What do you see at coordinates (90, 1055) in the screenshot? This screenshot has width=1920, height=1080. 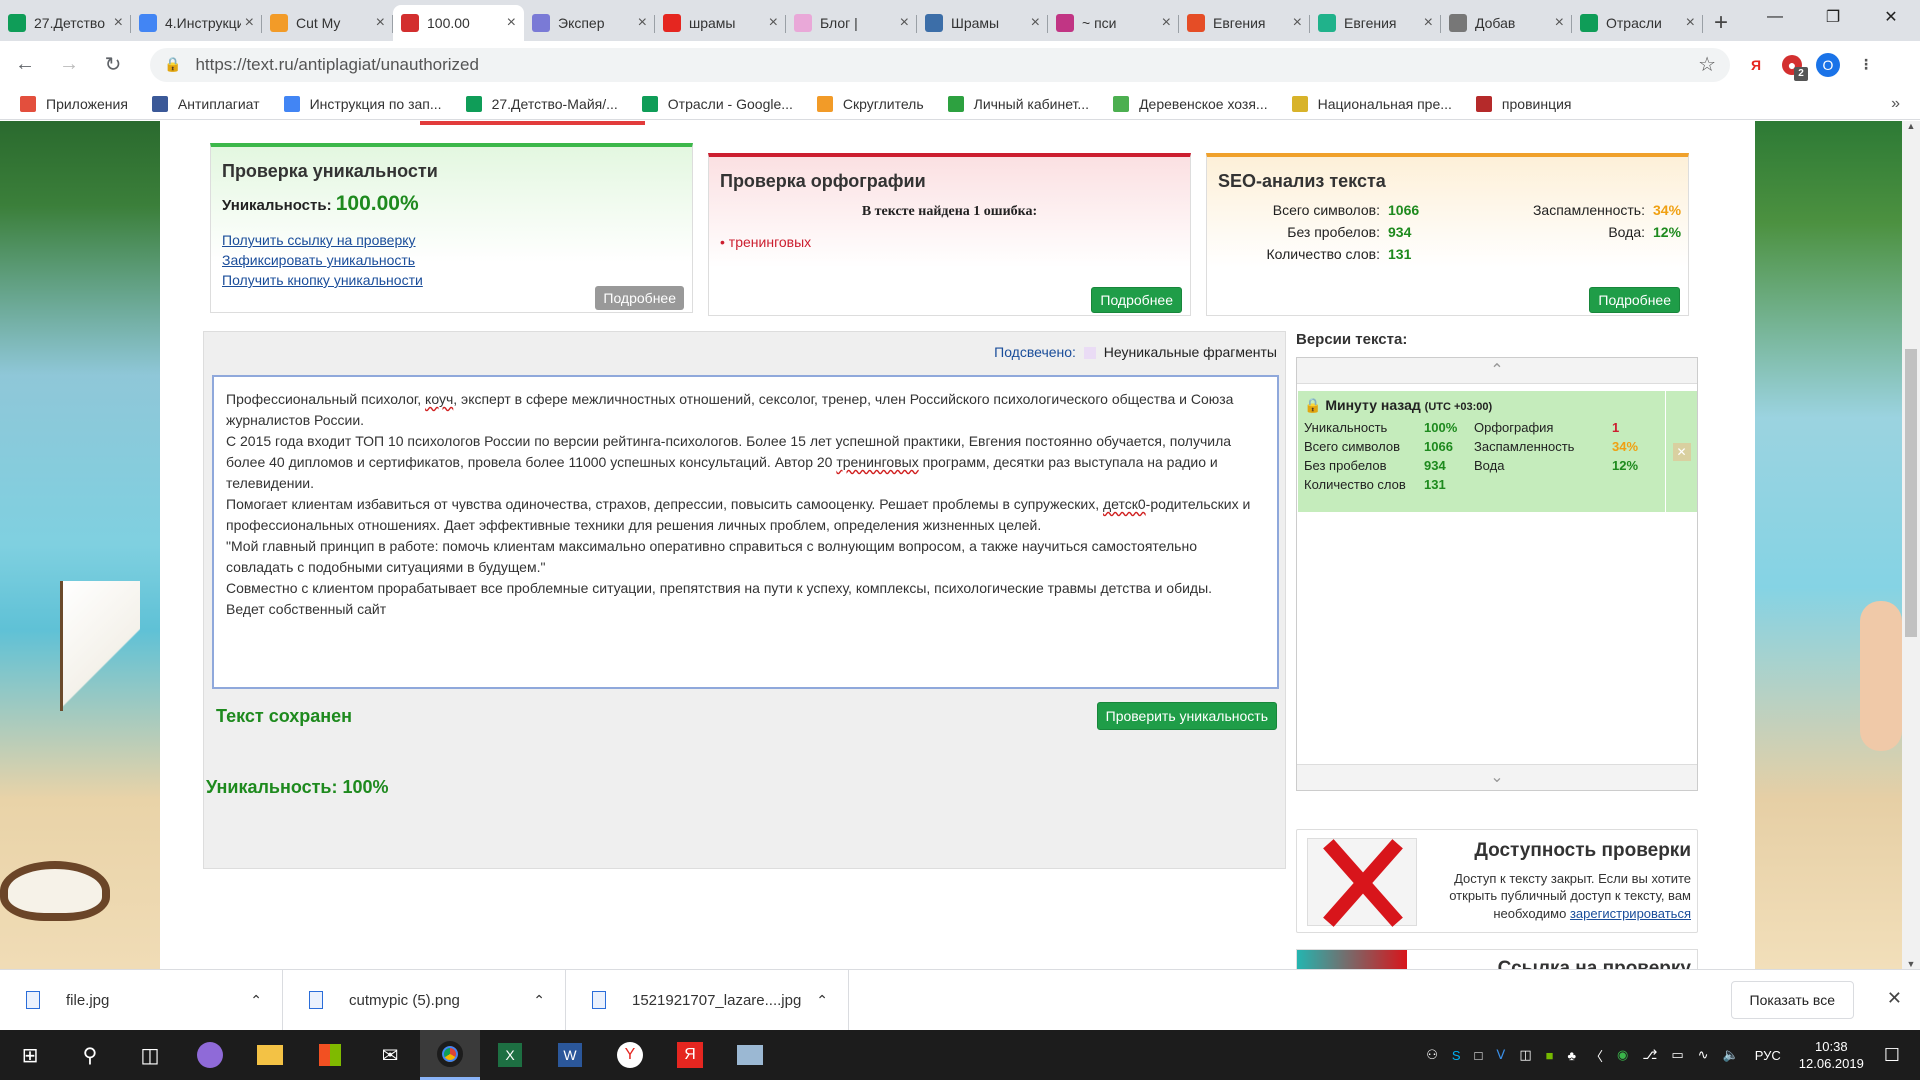 I see `search-icon: ⚲` at bounding box center [90, 1055].